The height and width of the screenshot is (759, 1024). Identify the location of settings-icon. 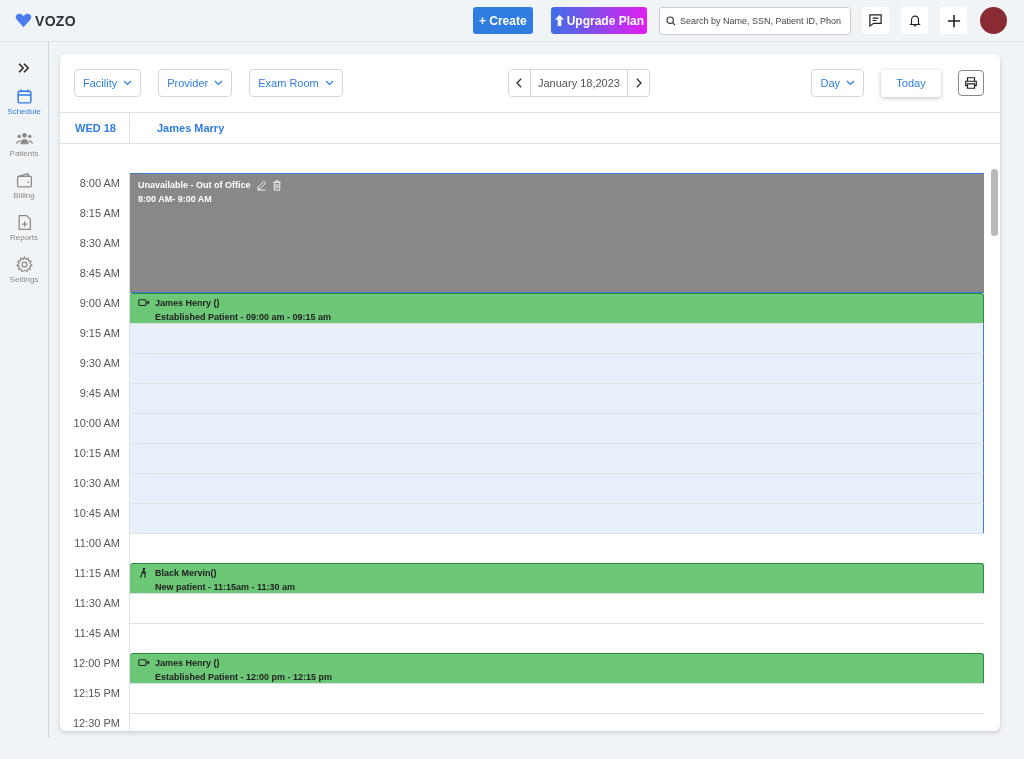
(24, 264).